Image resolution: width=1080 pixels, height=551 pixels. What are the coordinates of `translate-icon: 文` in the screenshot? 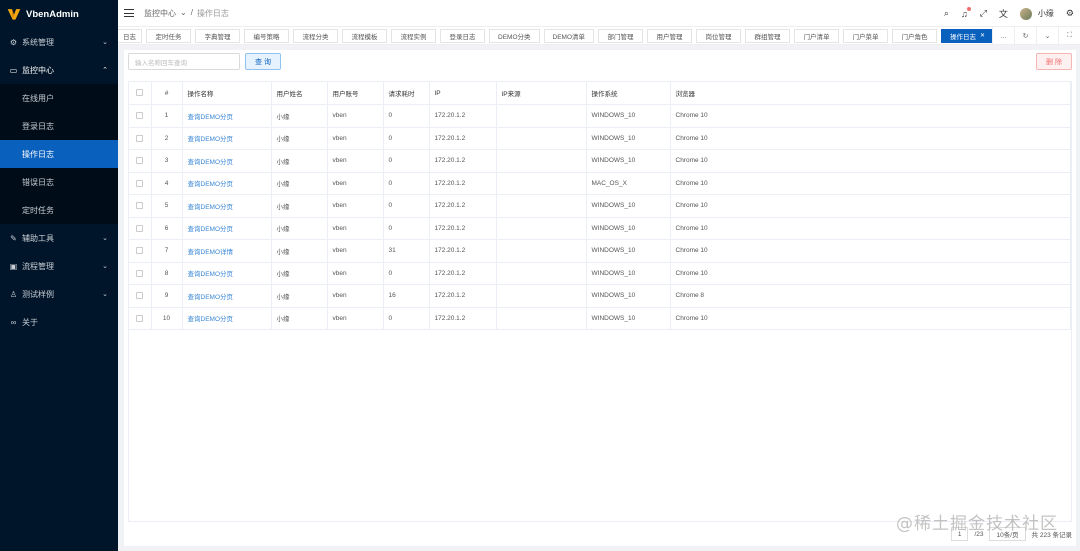 It's located at (1003, 13).